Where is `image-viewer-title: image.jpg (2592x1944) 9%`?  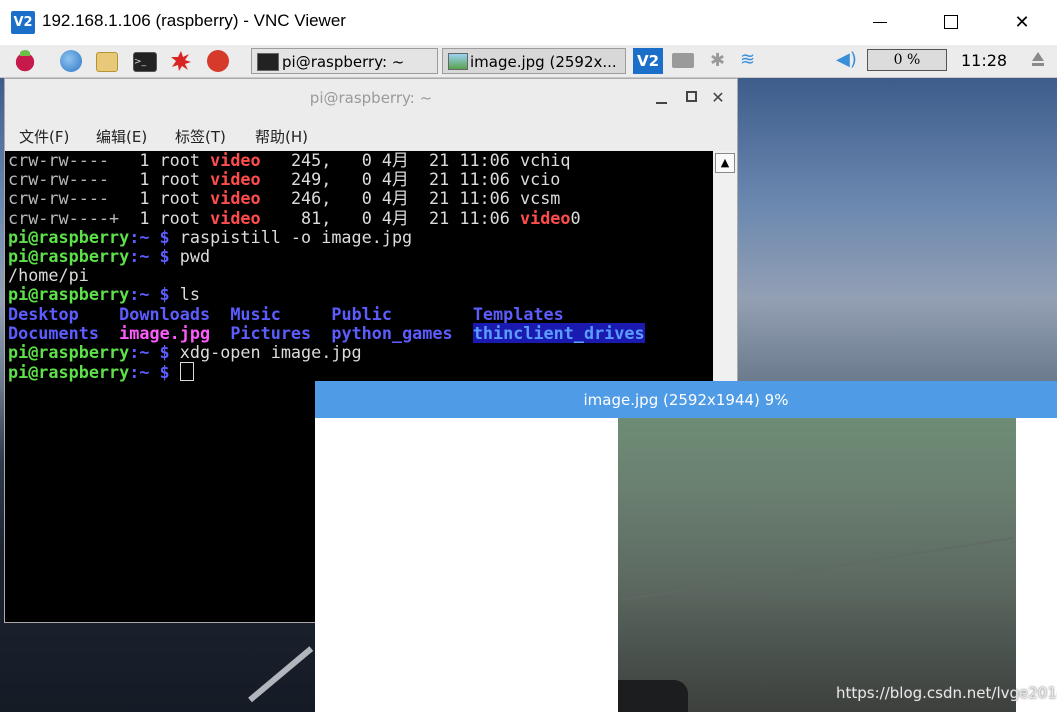 image-viewer-title: image.jpg (2592x1944) 9% is located at coordinates (686, 400).